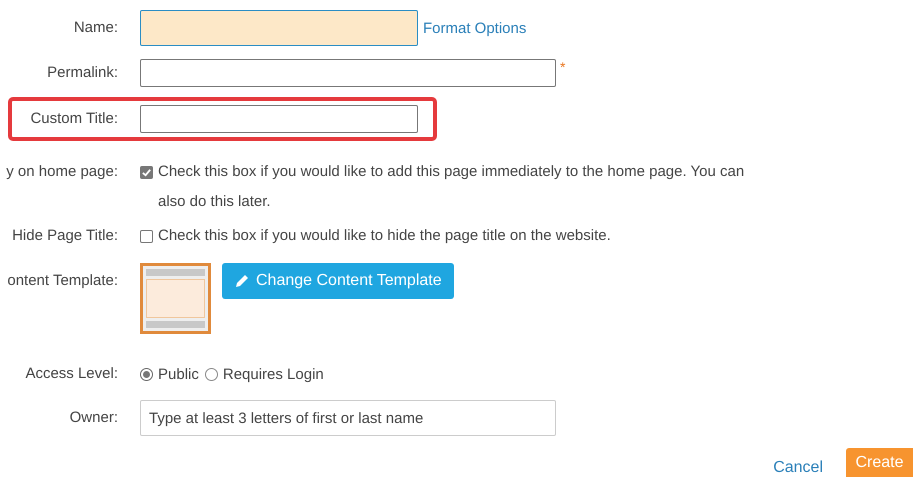 The width and height of the screenshot is (913, 477). Describe the element at coordinates (95, 28) in the screenshot. I see `field-label: Name:` at that location.